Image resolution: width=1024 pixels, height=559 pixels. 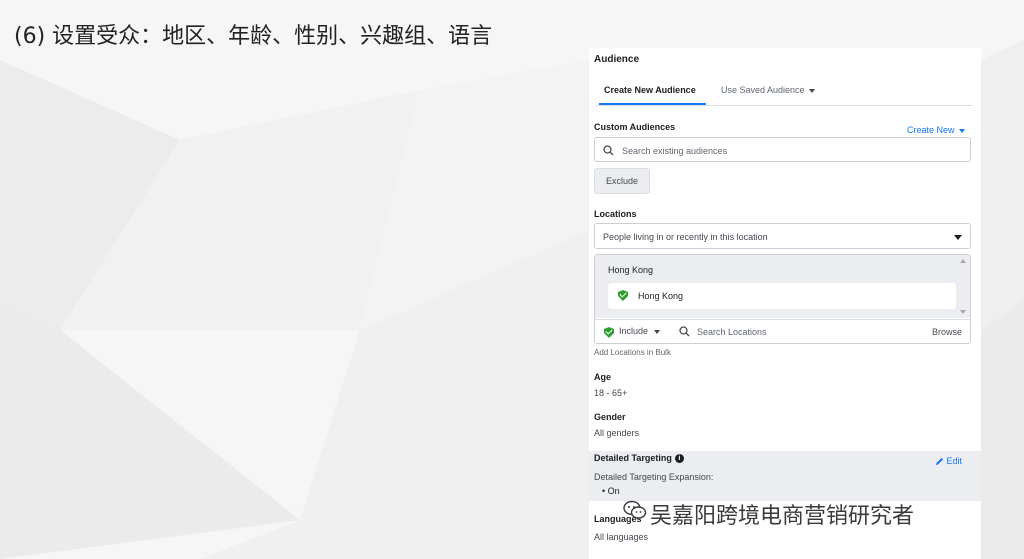 I want to click on create-new-label: Create New, so click(x=931, y=130).